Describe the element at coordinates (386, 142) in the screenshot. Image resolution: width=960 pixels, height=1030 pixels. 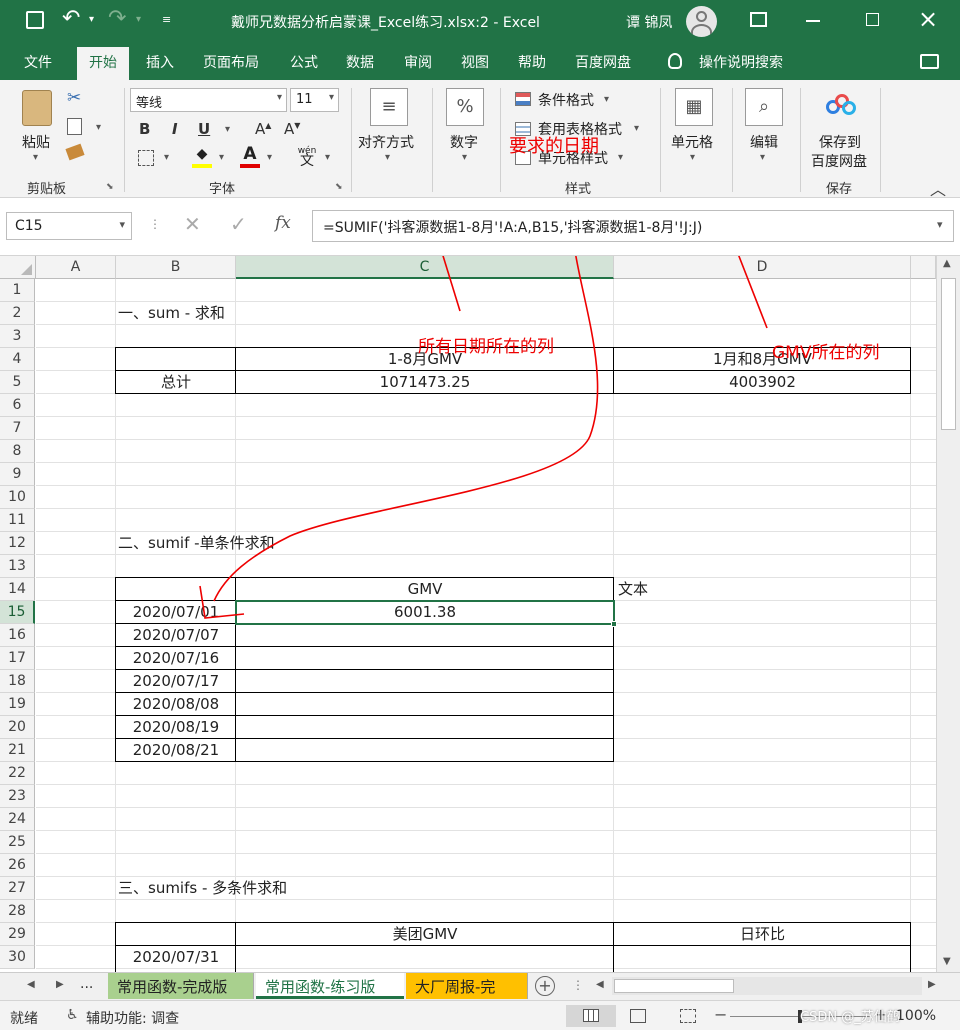
I see `alignment-button: 对齐方式` at that location.